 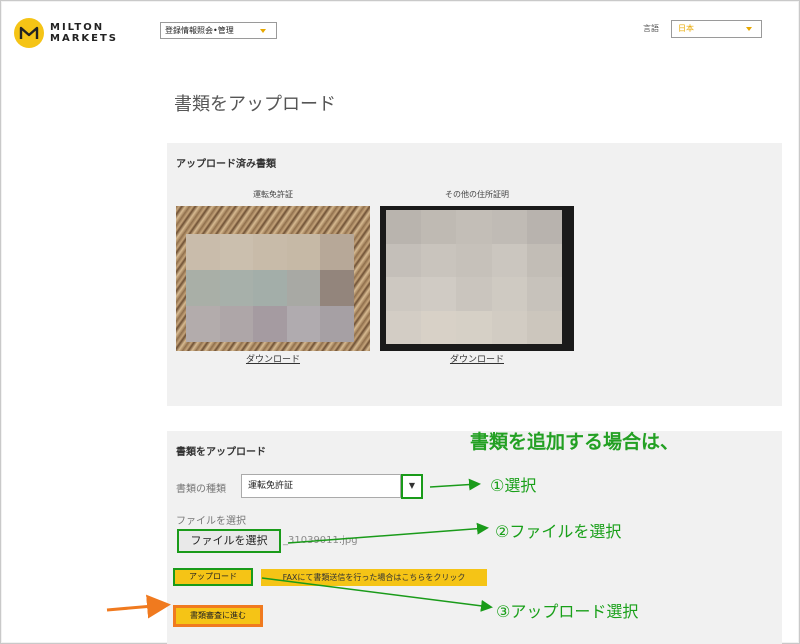 What do you see at coordinates (558, 531) in the screenshot?
I see `annotation-step-2: ②ファイルを選択` at bounding box center [558, 531].